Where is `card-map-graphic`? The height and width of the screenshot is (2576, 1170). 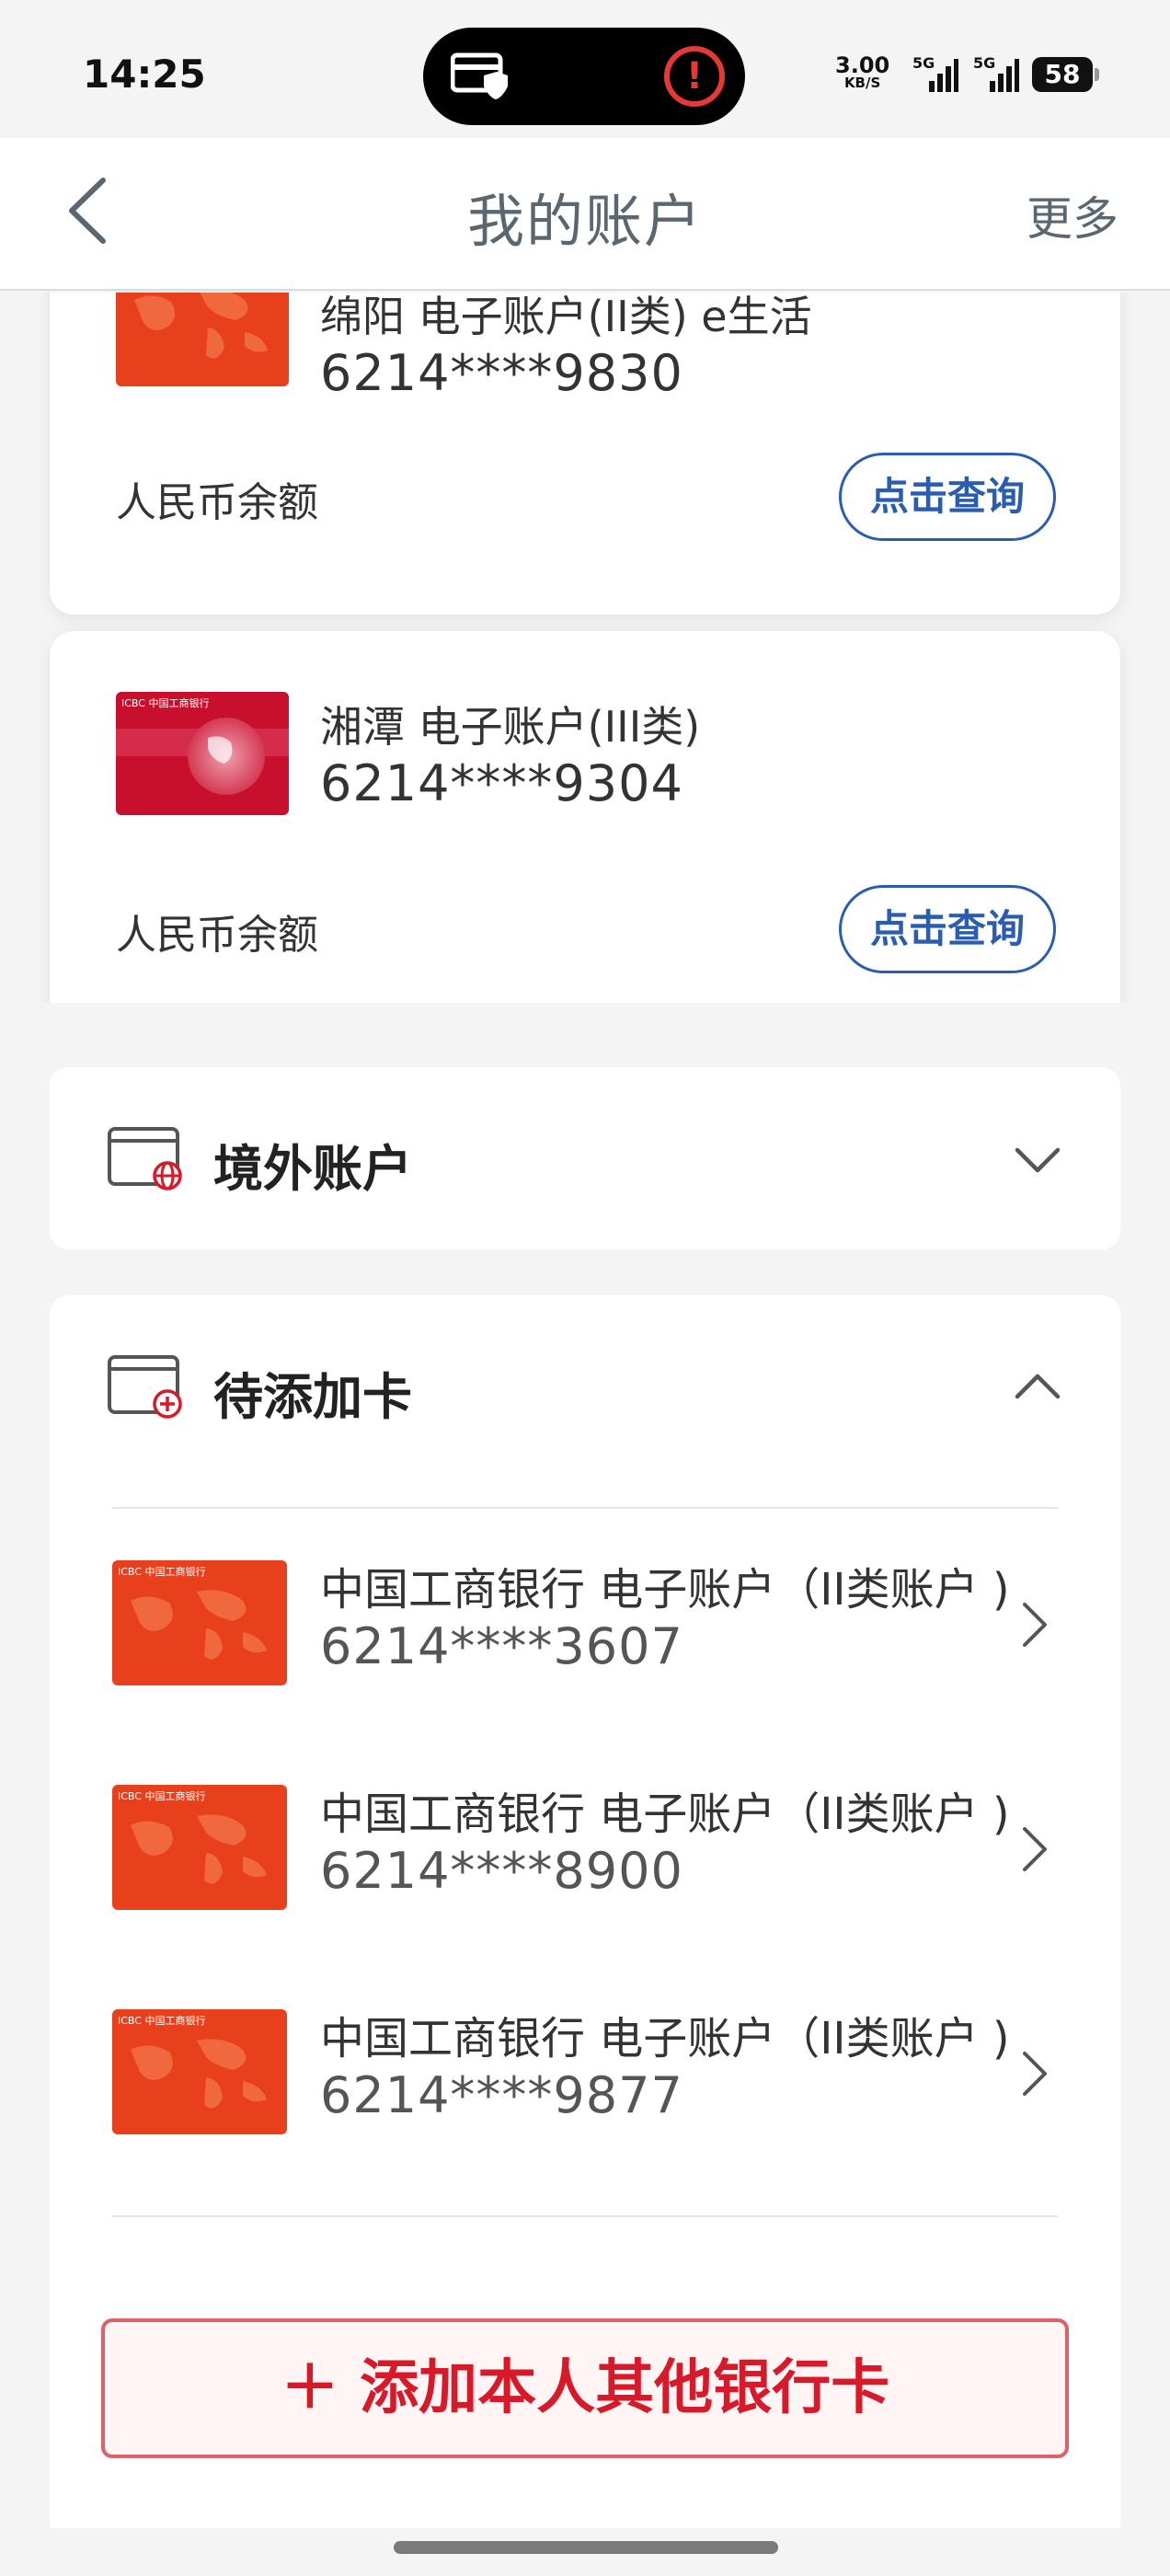 card-map-graphic is located at coordinates (202, 339).